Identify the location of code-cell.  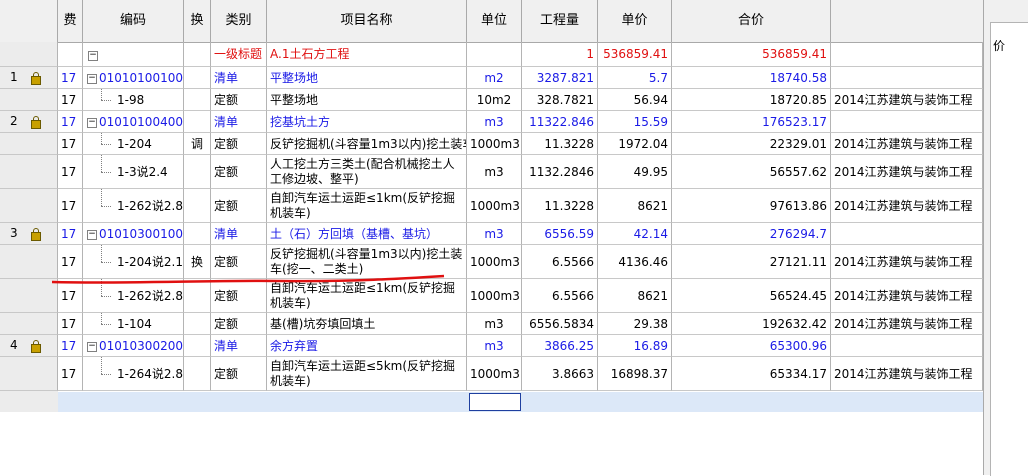
(133, 54).